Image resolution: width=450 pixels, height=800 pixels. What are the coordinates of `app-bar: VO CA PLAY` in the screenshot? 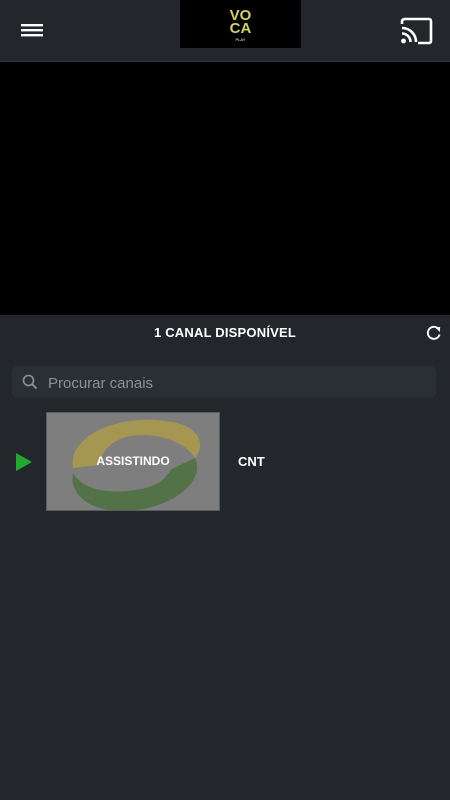 It's located at (225, 31).